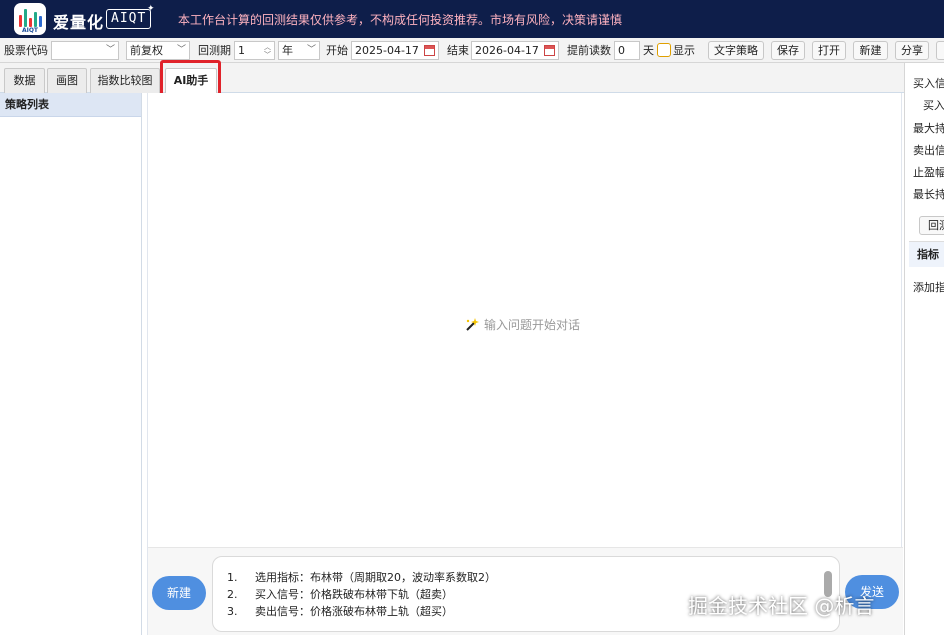 This screenshot has height=635, width=944. I want to click on backtest-button: 回测, so click(931, 225).